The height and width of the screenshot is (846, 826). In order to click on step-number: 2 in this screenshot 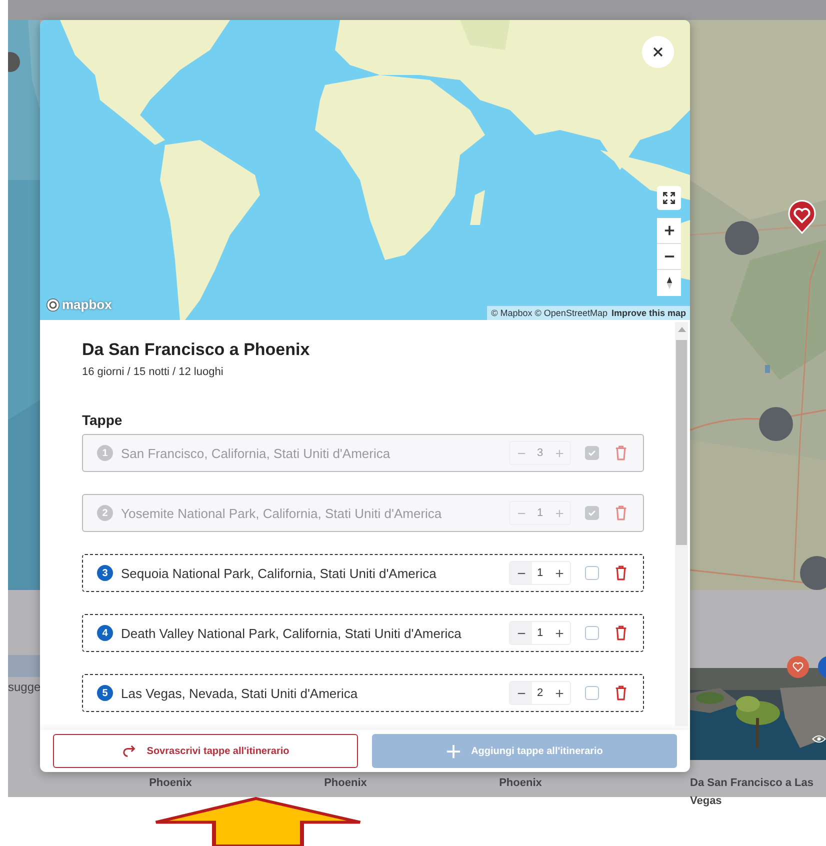, I will do `click(105, 513)`.